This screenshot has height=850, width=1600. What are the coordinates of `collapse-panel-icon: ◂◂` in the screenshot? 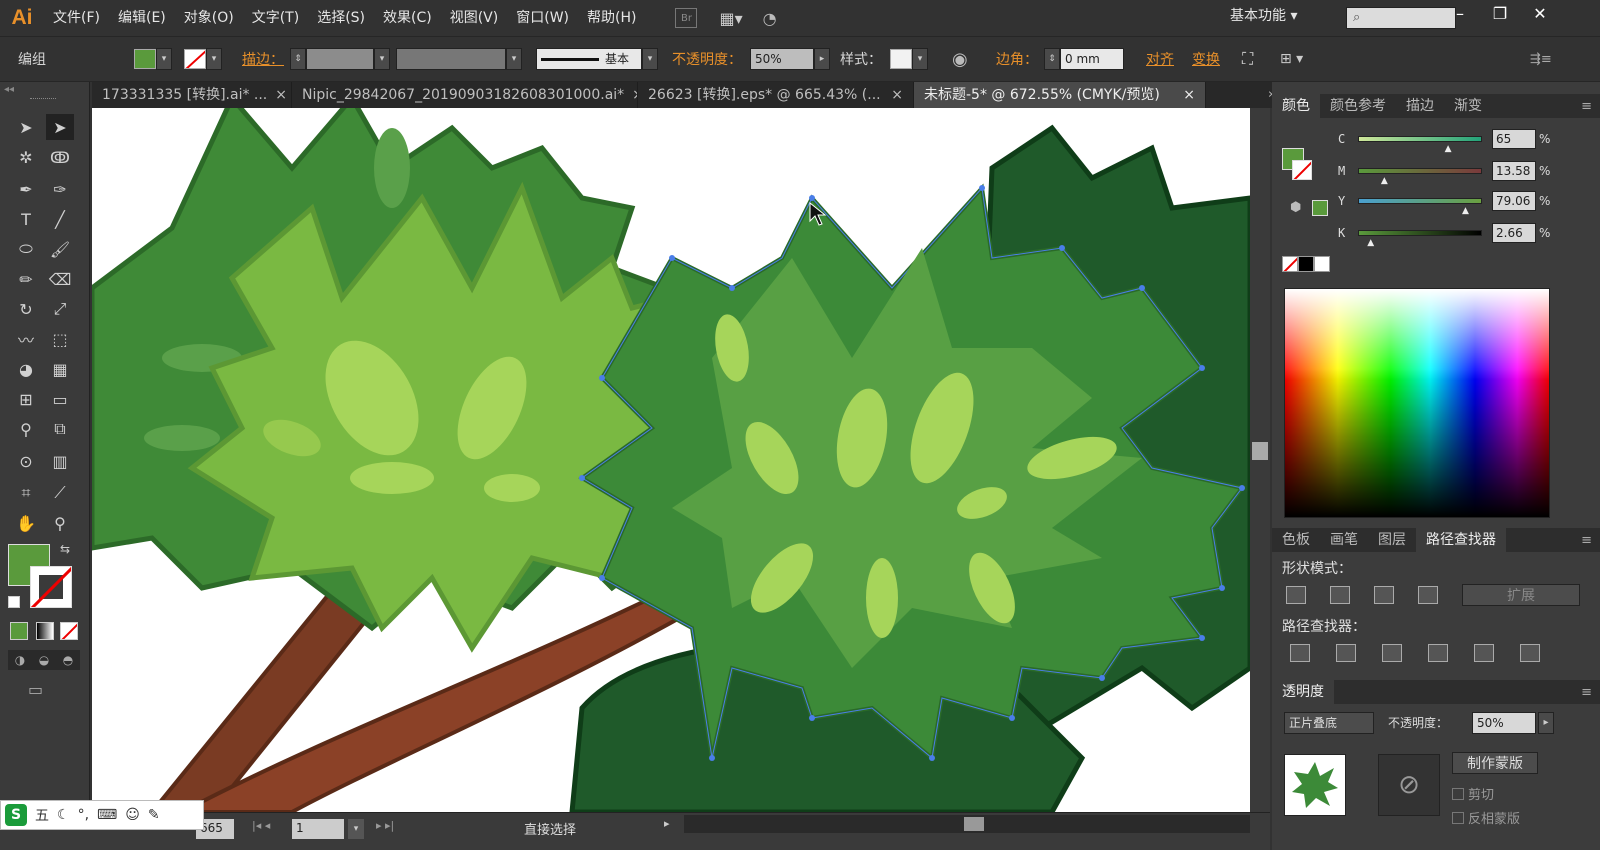 It's located at (9, 89).